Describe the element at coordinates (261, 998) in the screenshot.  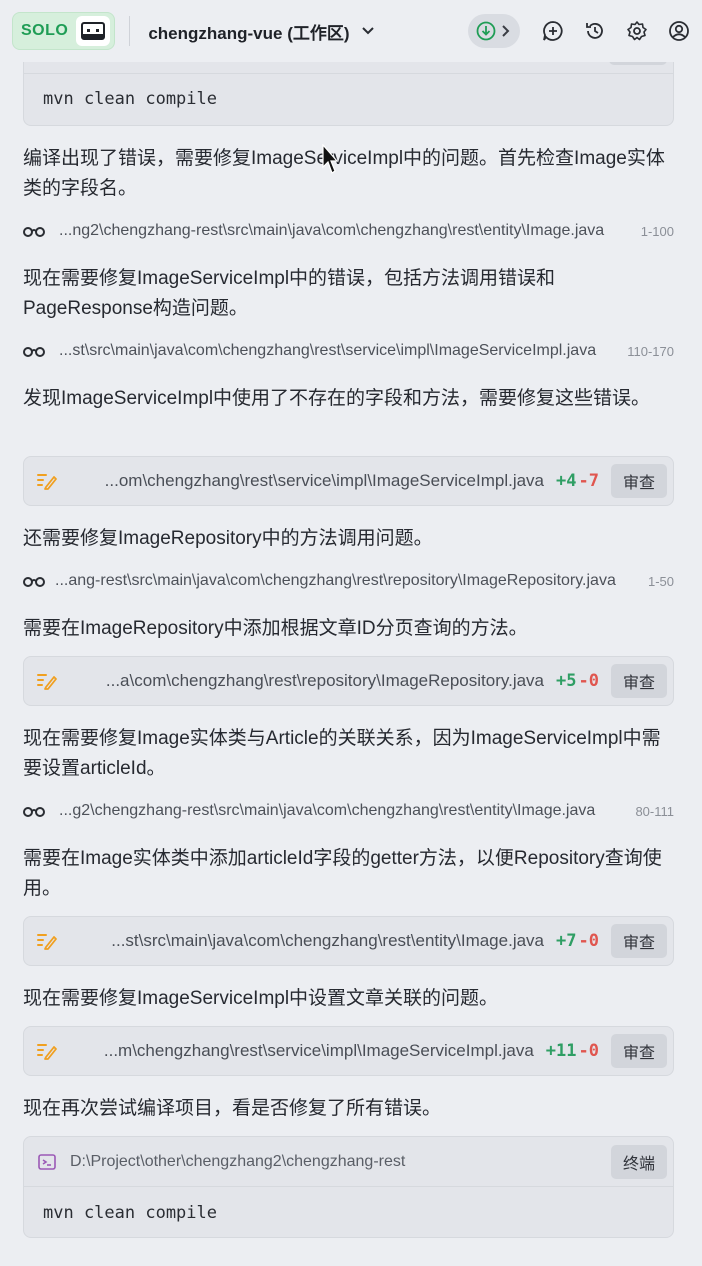
I see `message-8: 现在需要修复ImageServiceImpl中设置文章关联的问题。` at that location.